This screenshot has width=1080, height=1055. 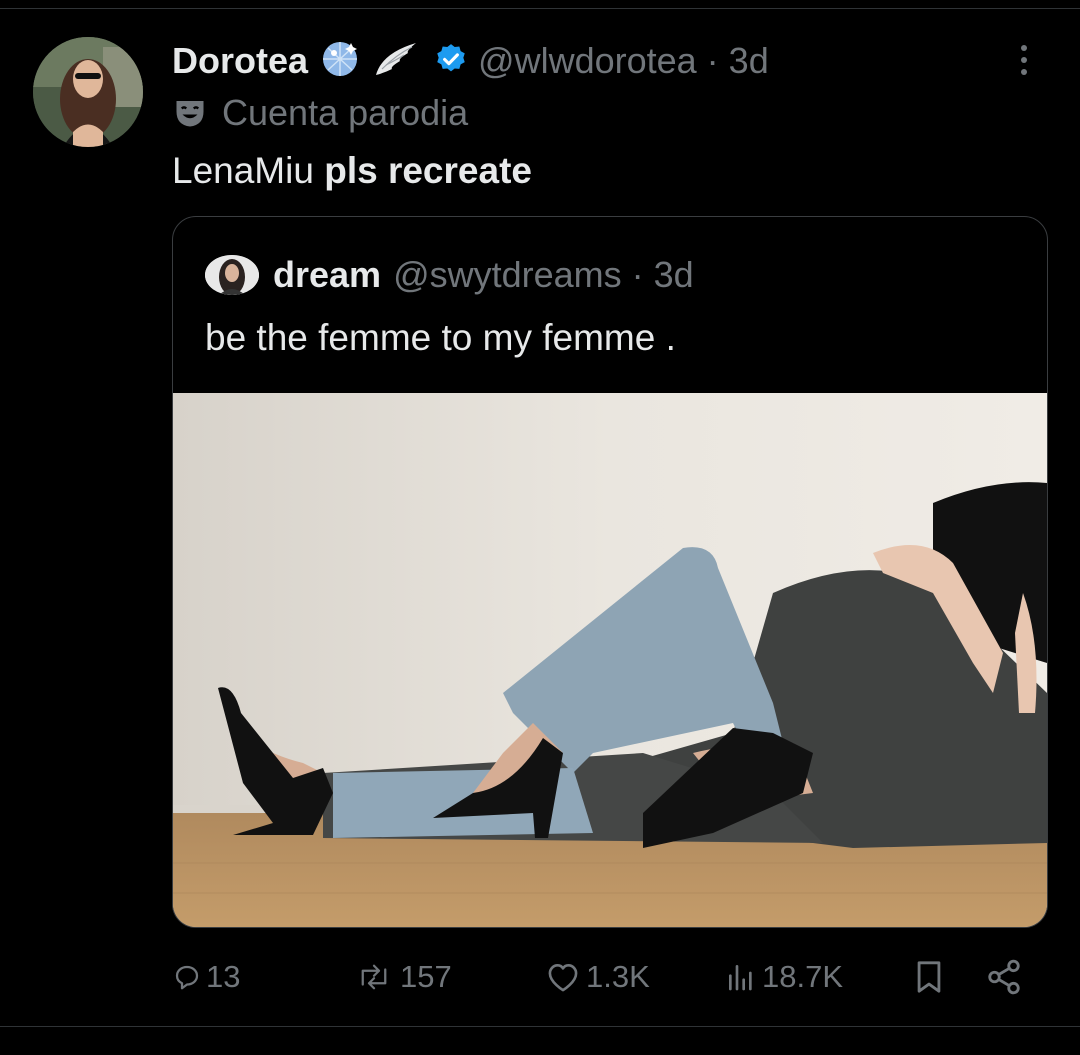 What do you see at coordinates (232, 275) in the screenshot?
I see `quoted-author-avatar` at bounding box center [232, 275].